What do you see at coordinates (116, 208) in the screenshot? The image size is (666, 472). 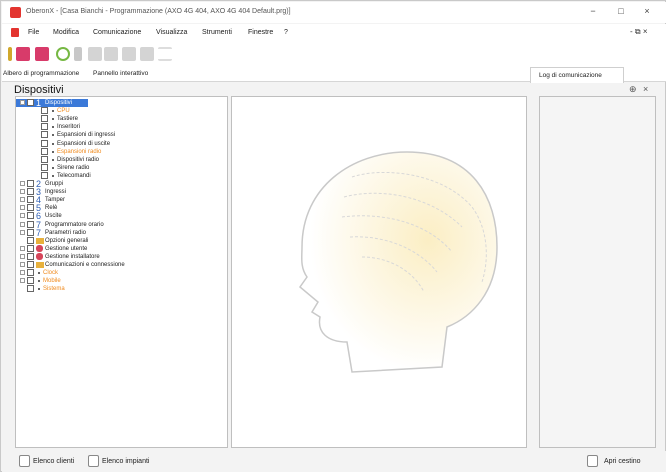 I see `tree-item: 5 Relè` at bounding box center [116, 208].